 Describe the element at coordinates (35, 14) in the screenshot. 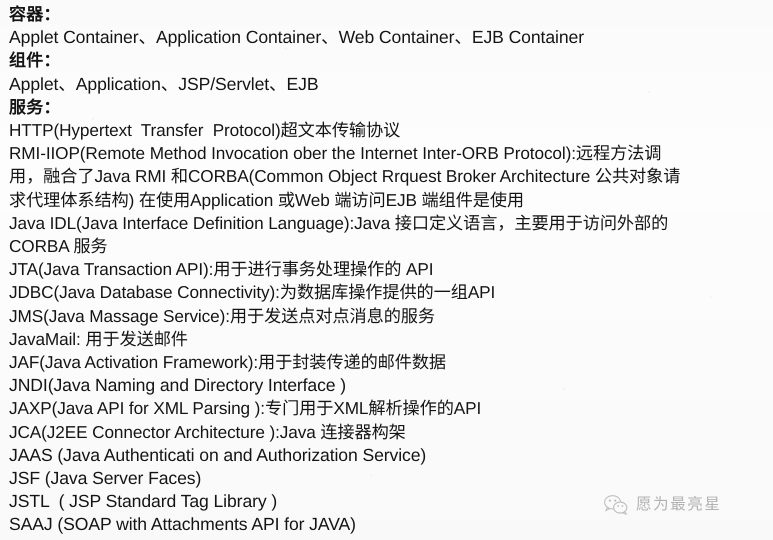

I see `document-line: 容器：` at that location.